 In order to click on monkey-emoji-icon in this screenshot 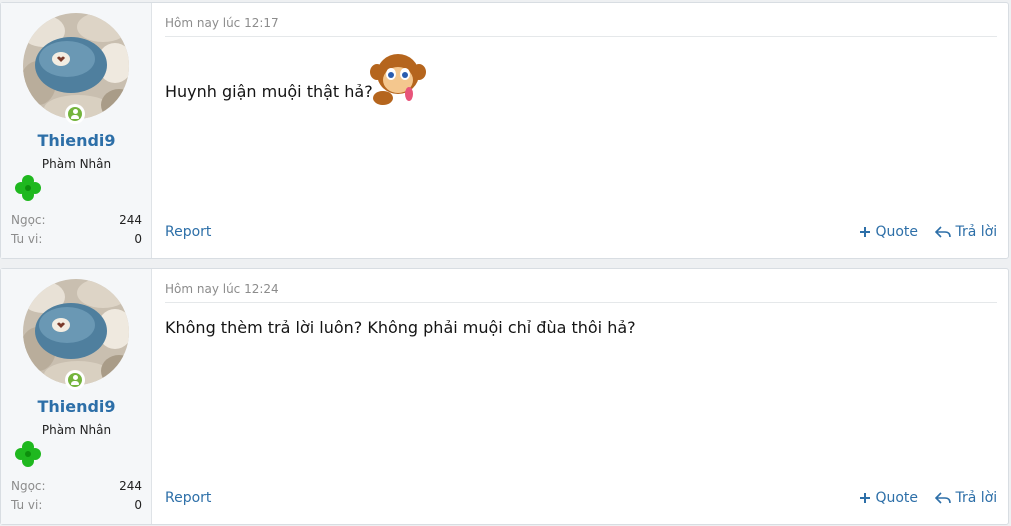, I will do `click(398, 79)`.